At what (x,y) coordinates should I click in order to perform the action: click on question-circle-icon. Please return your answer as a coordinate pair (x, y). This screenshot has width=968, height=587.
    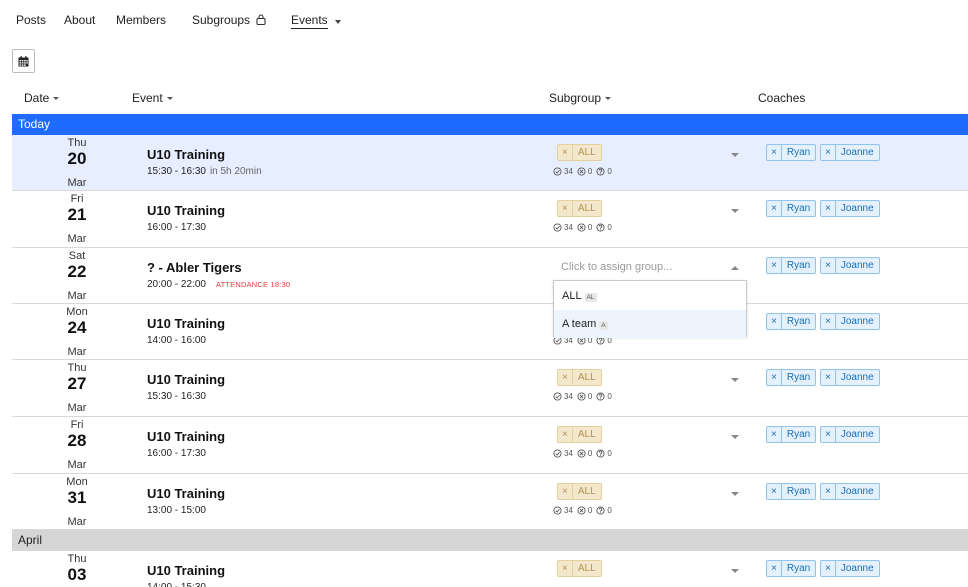
    Looking at the image, I should click on (600, 227).